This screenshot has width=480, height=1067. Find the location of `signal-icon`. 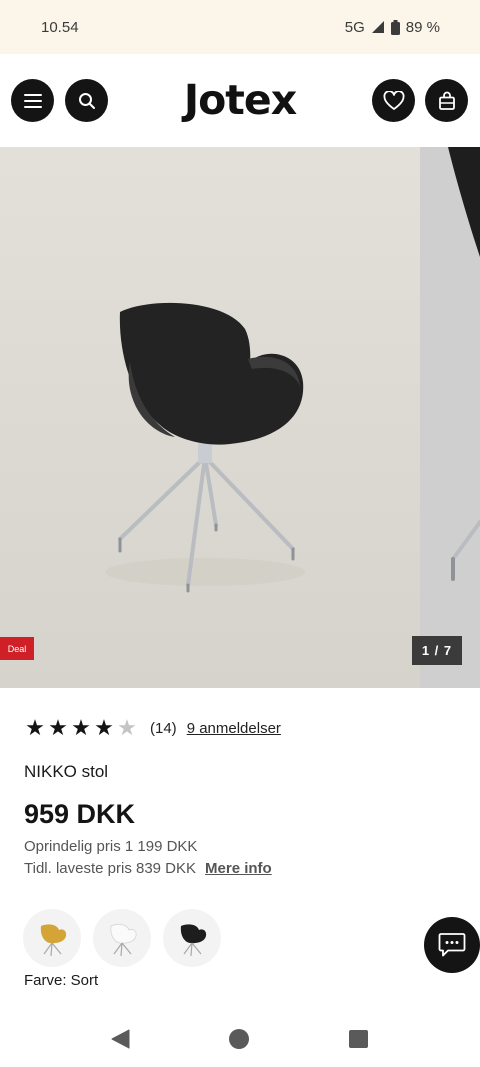

signal-icon is located at coordinates (377, 27).